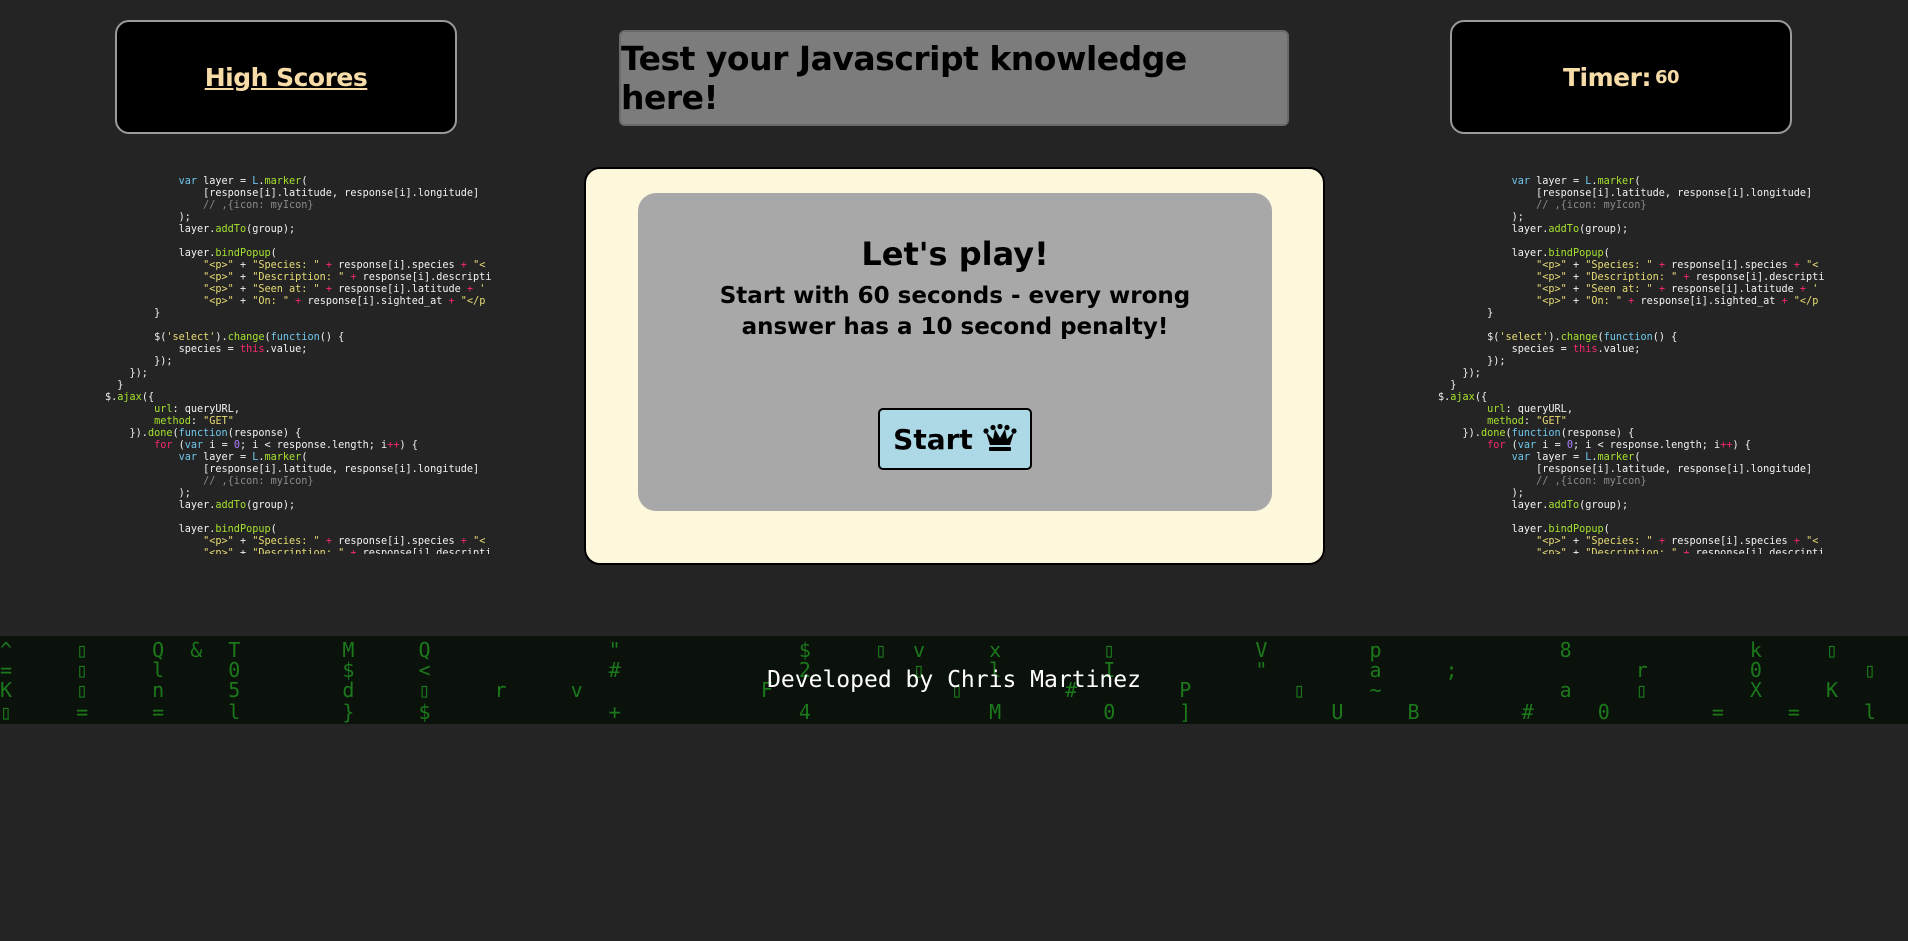 This screenshot has height=941, width=1908. I want to click on chess-queen-icon, so click(1000, 437).